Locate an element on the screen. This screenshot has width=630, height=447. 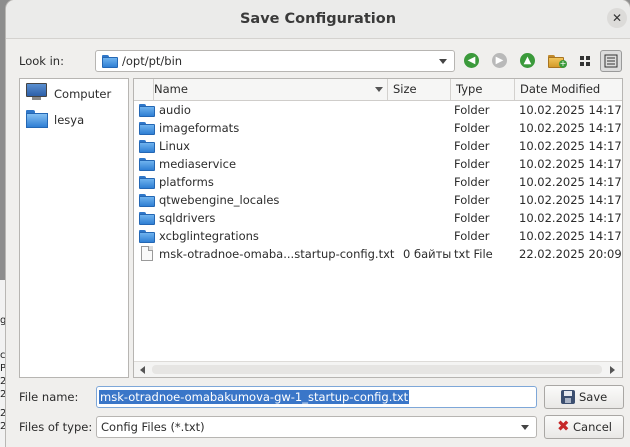
detail-view-button is located at coordinates (611, 61).